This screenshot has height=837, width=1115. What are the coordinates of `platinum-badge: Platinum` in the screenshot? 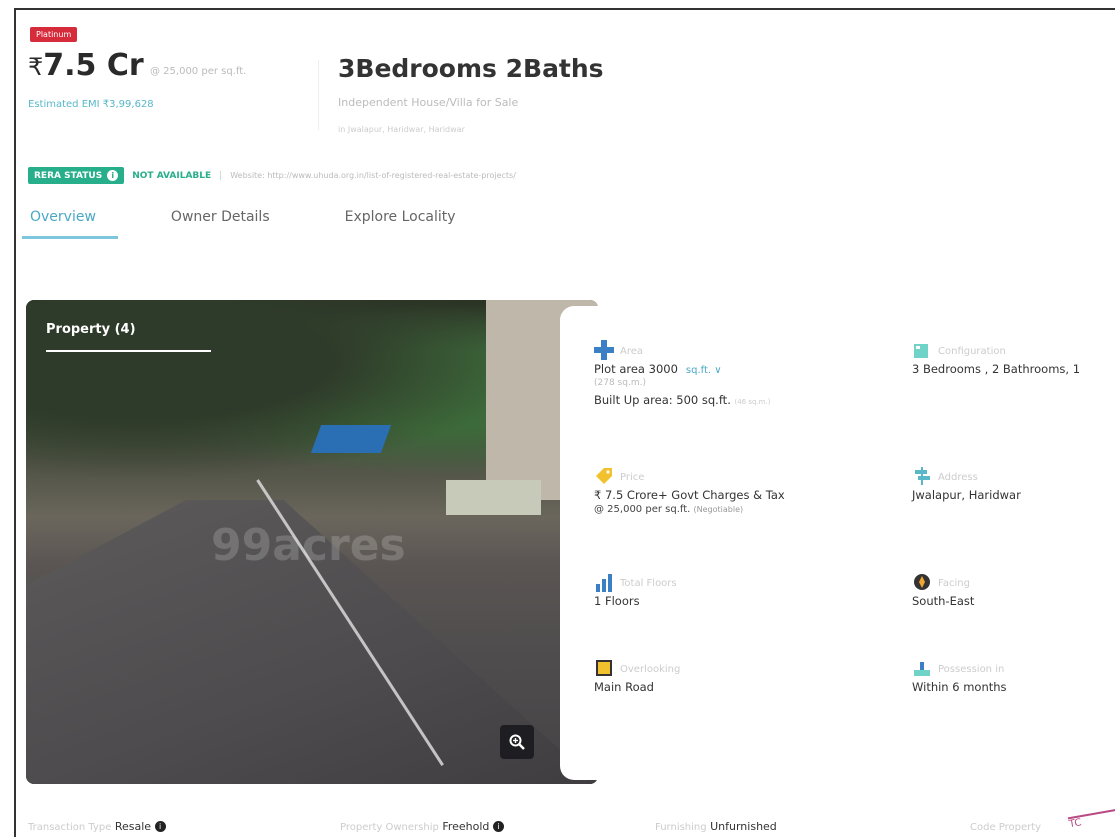 It's located at (54, 34).